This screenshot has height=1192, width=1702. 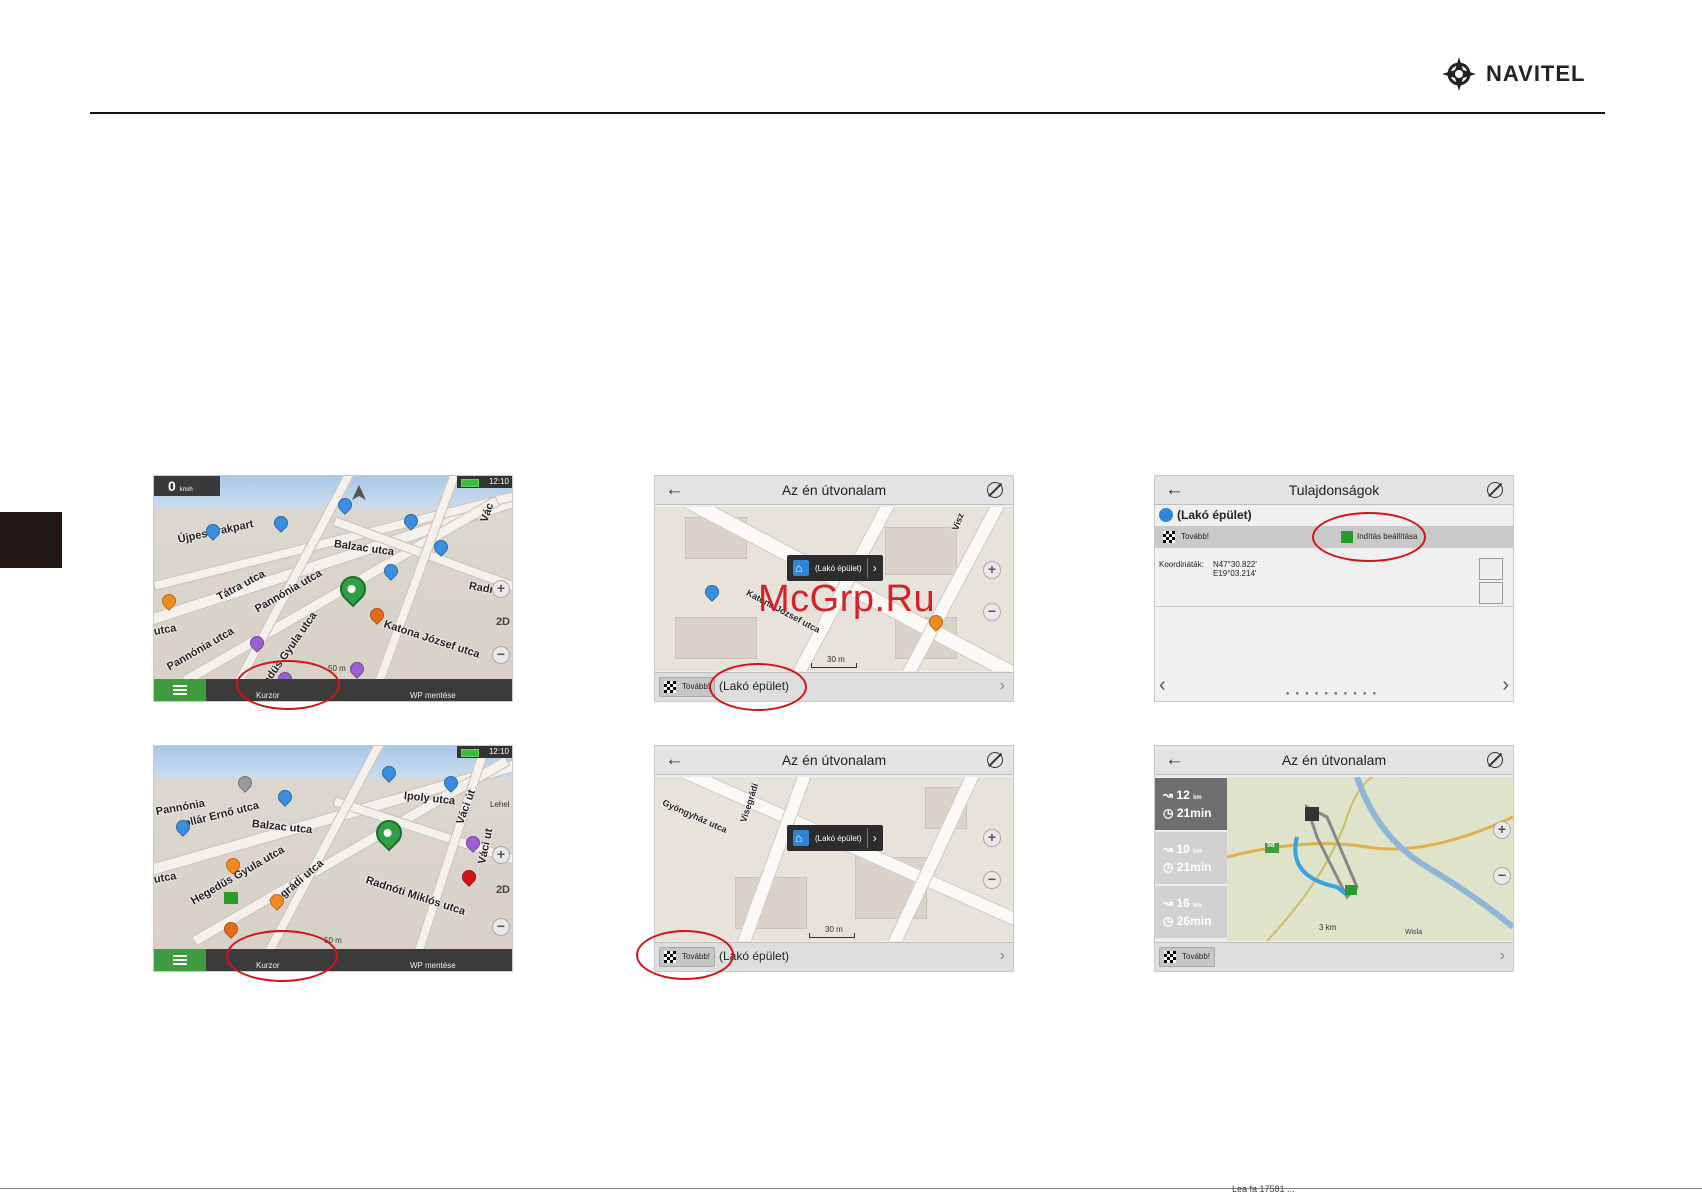 I want to click on place-label: Wisla, so click(x=1414, y=932).